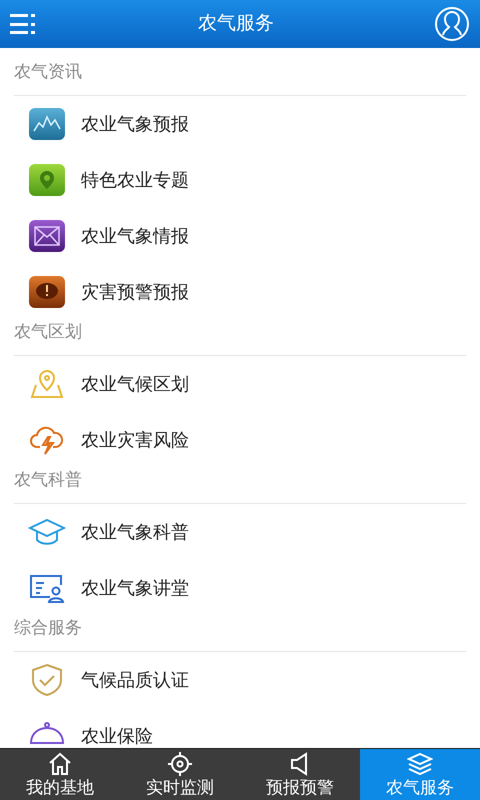 The width and height of the screenshot is (480, 800). I want to click on menu-item: 农业保险, so click(240, 728).